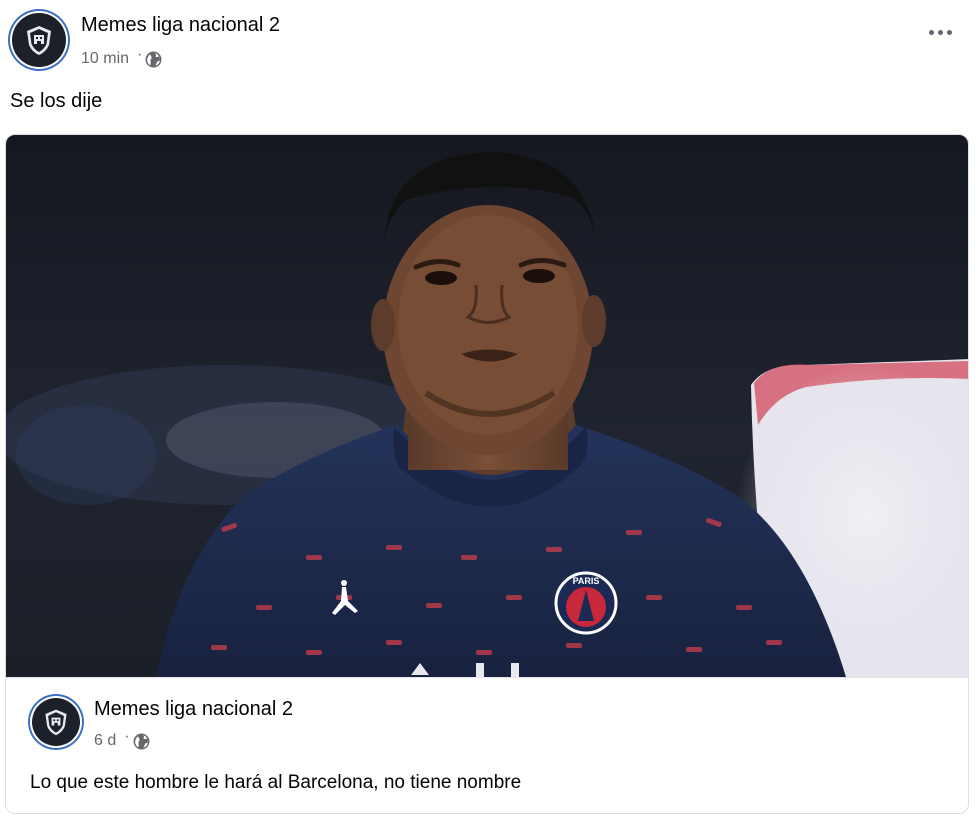  Describe the element at coordinates (193, 709) in the screenshot. I see `shared-page-name: Memes liga nacional 2` at that location.